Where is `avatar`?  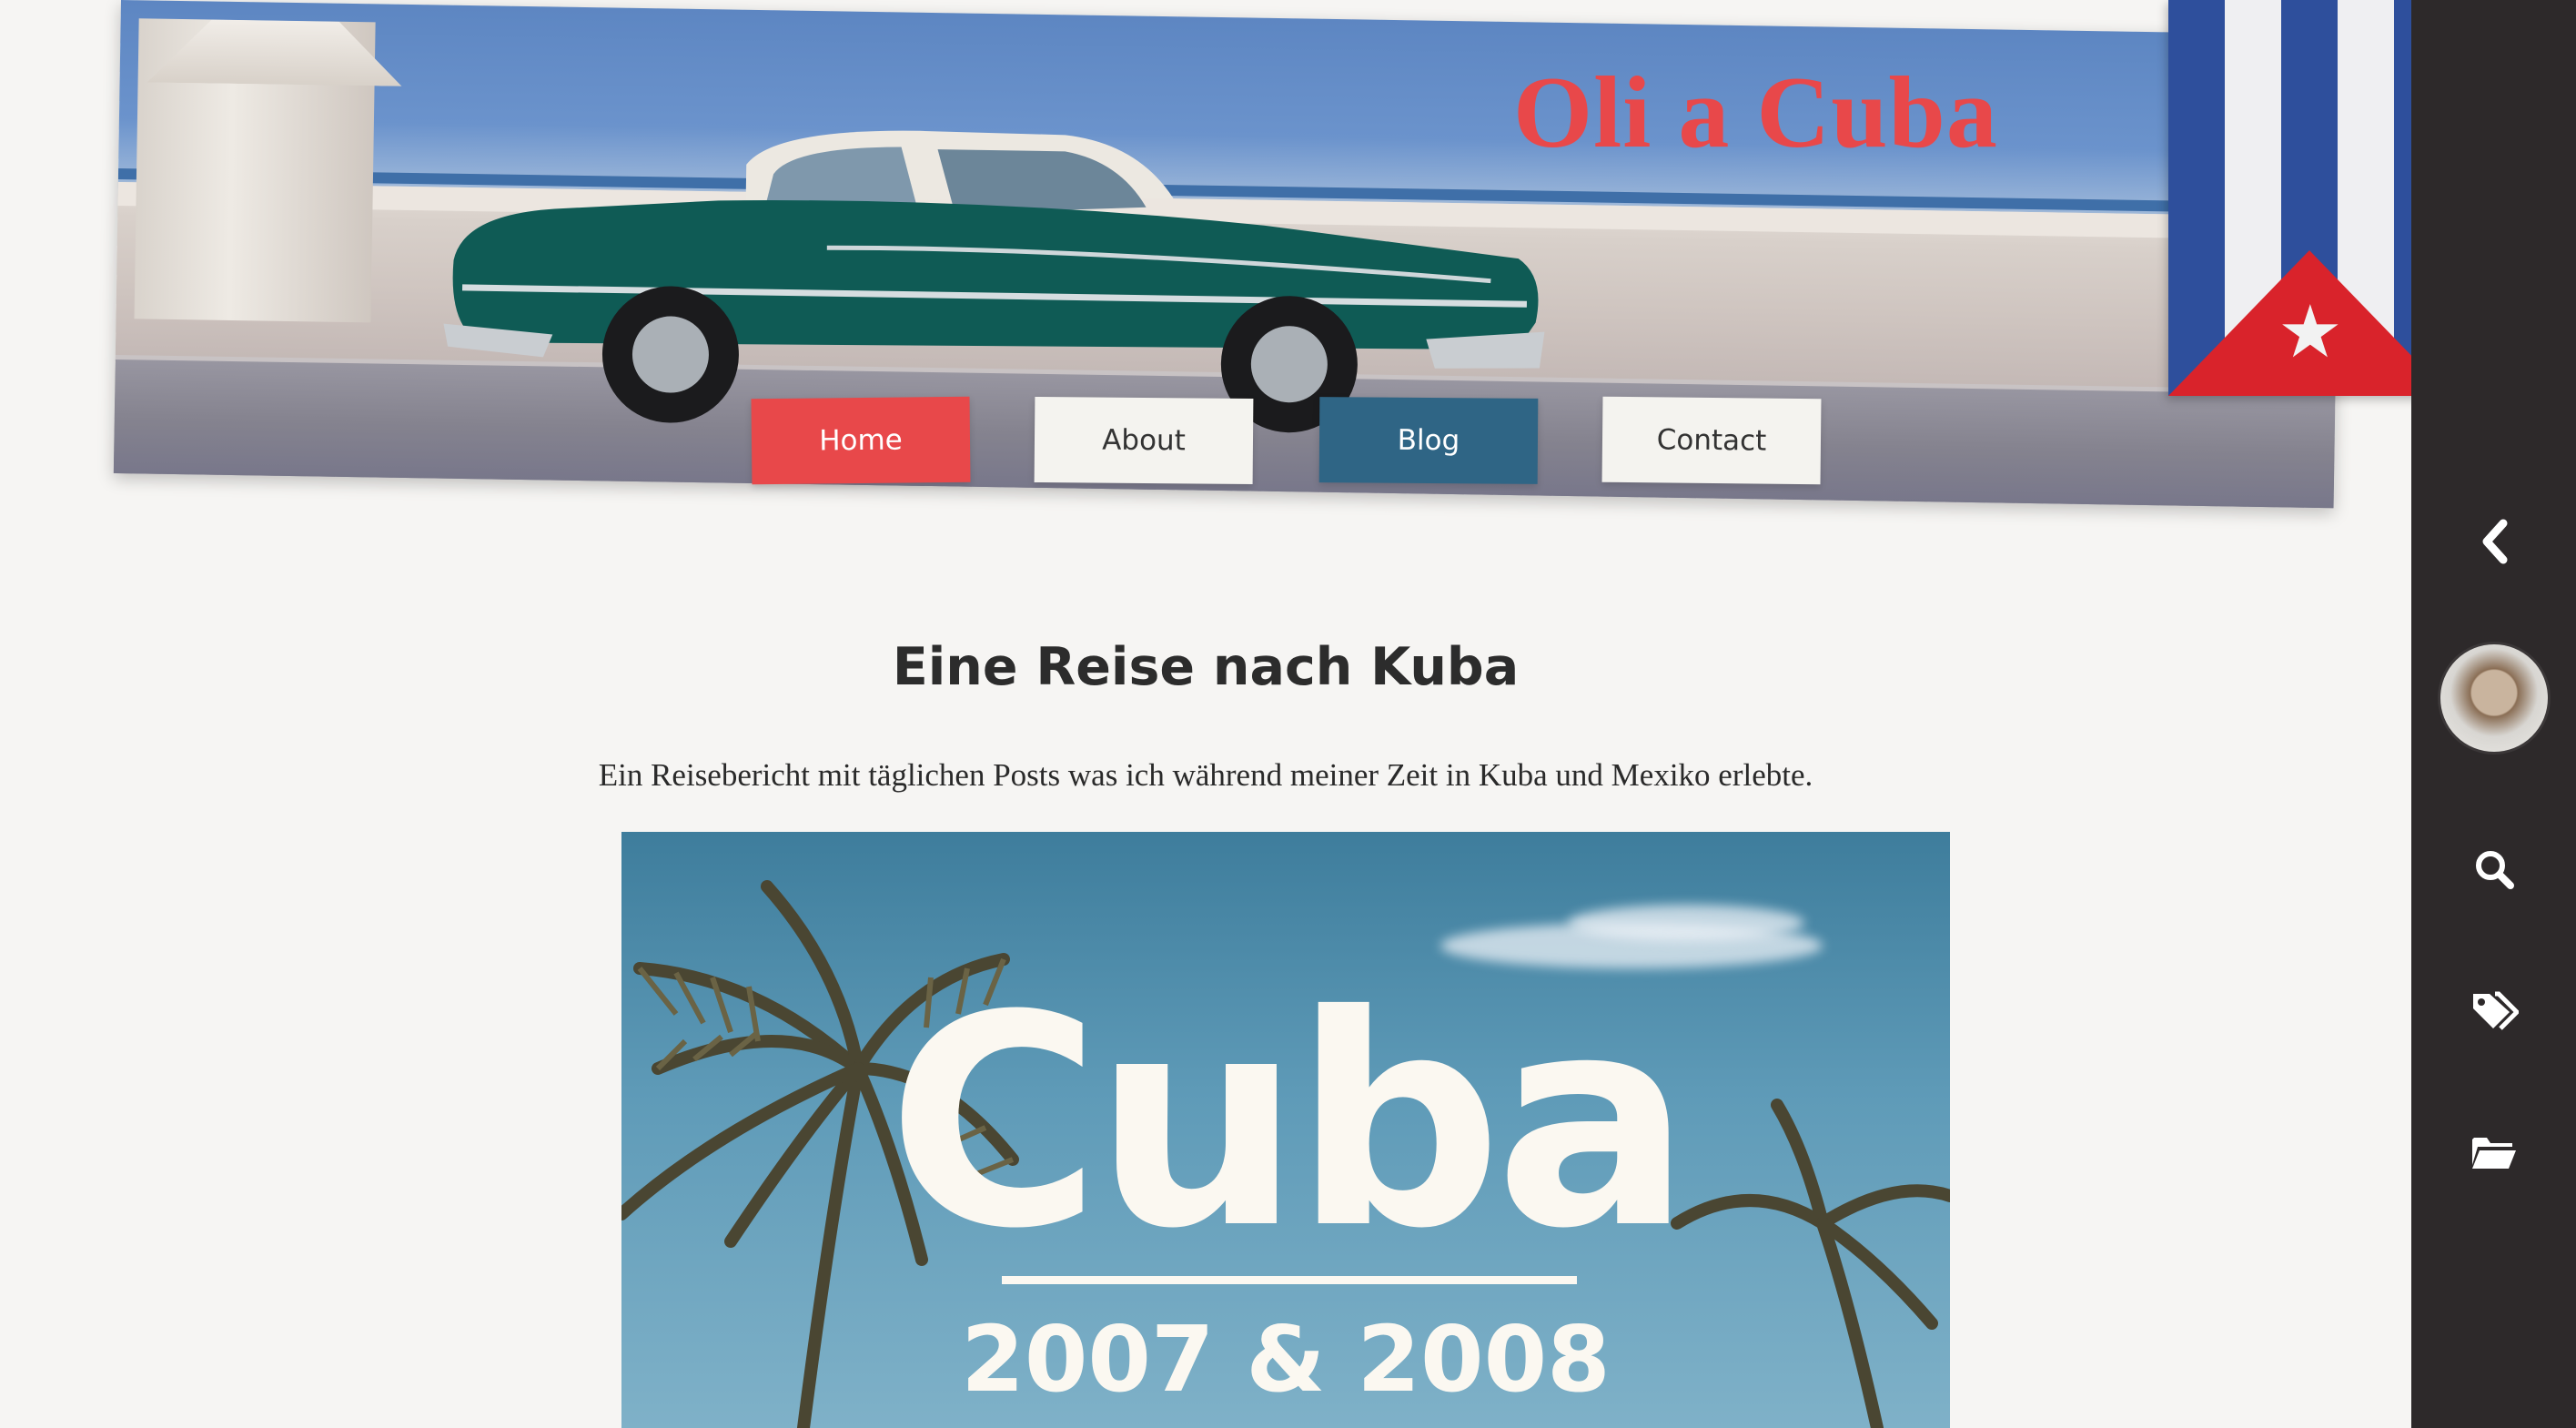
avatar is located at coordinates (2493, 699).